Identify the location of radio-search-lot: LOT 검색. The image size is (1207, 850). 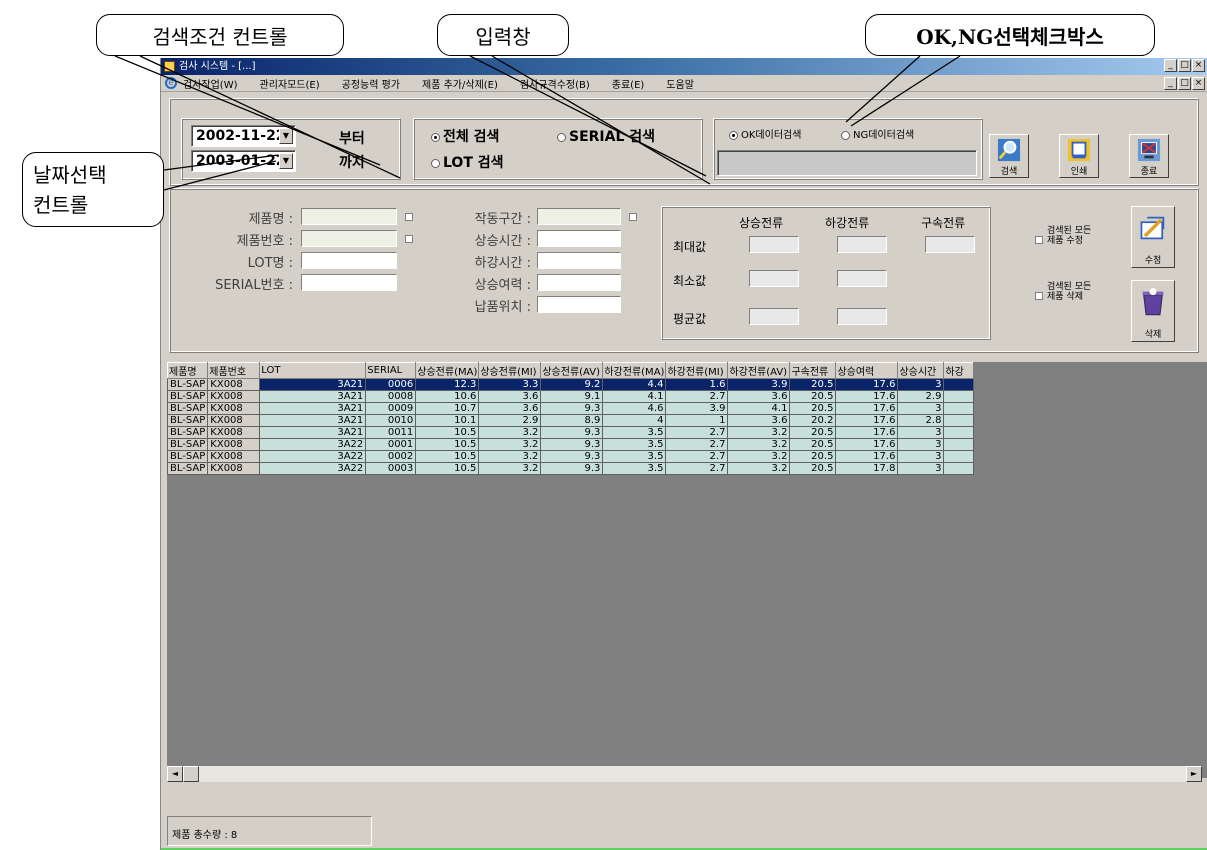
(467, 162).